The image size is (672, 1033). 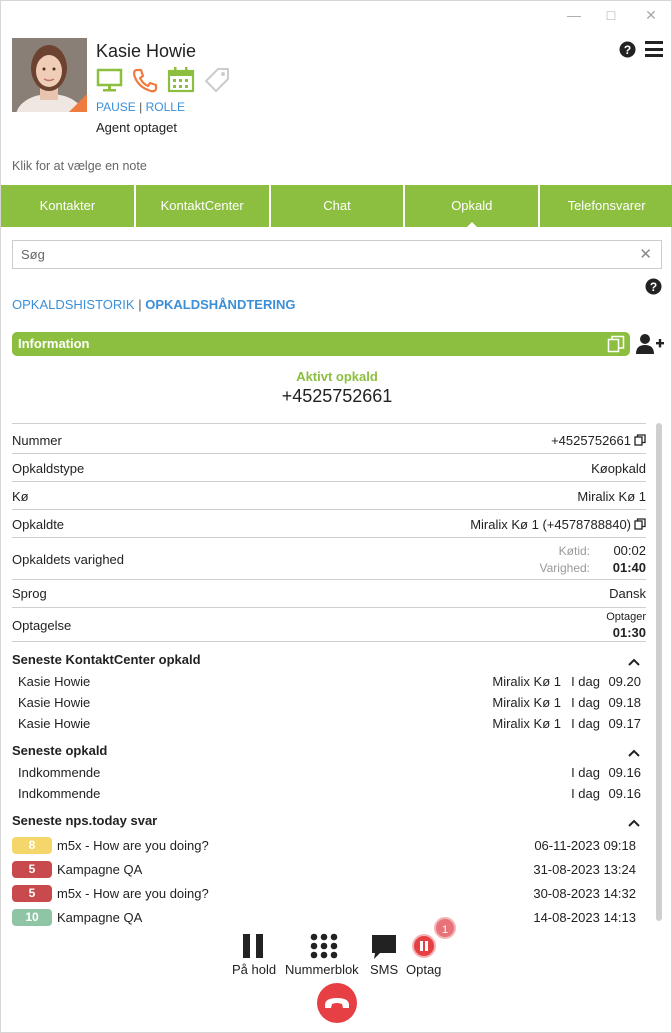 I want to click on add-contact-icon, so click(x=650, y=345).